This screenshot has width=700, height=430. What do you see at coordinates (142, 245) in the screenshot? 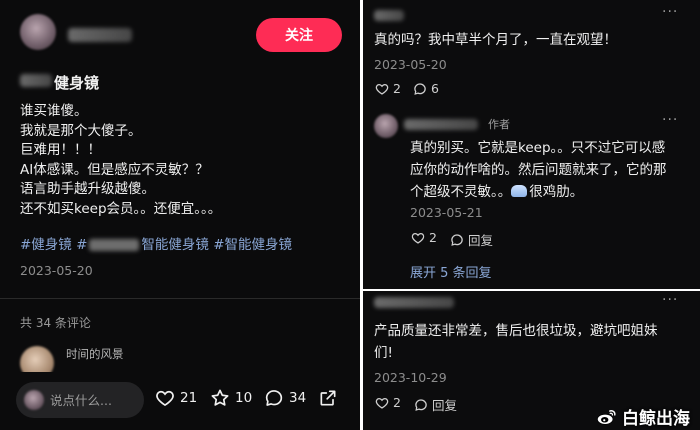
I see `hashtag-2: # 智能健身镜` at bounding box center [142, 245].